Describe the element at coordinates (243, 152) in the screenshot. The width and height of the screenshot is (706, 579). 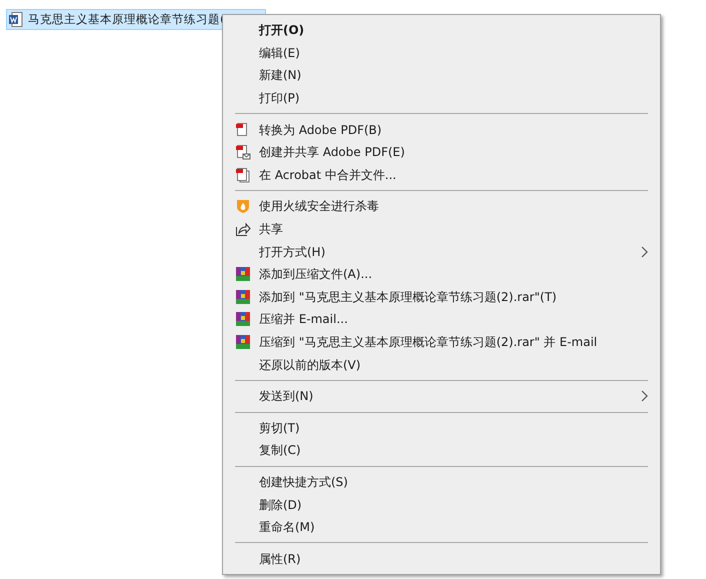
I see `pdf-envelope-icon` at that location.